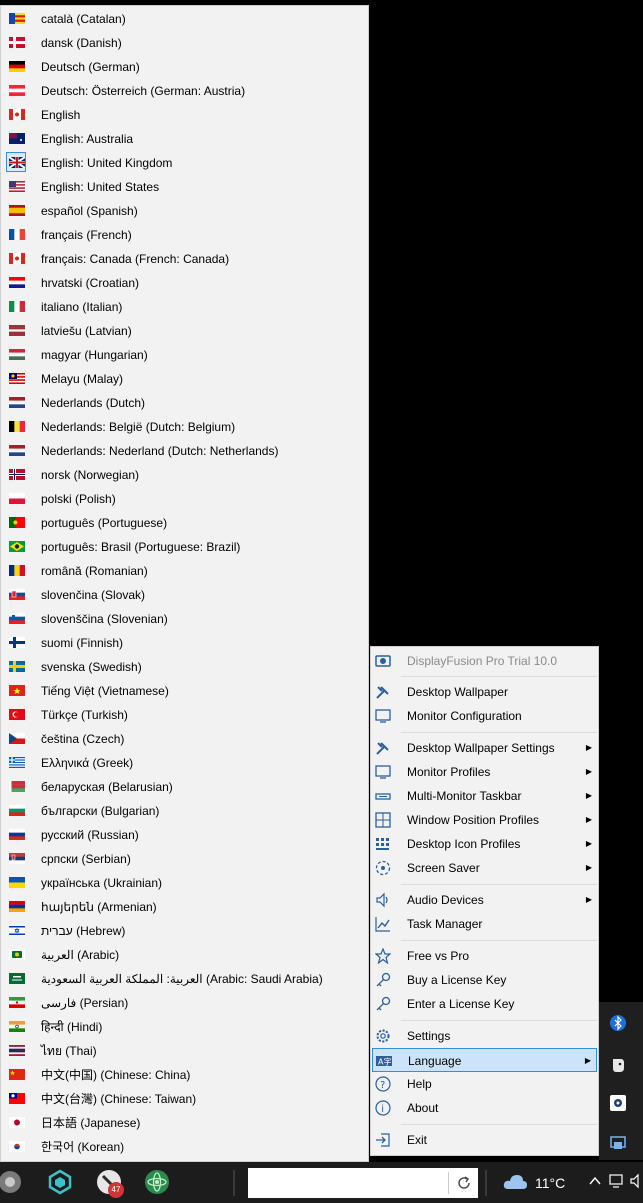  What do you see at coordinates (184, 1051) in the screenshot?
I see `language-item: ไทย (Thai)` at bounding box center [184, 1051].